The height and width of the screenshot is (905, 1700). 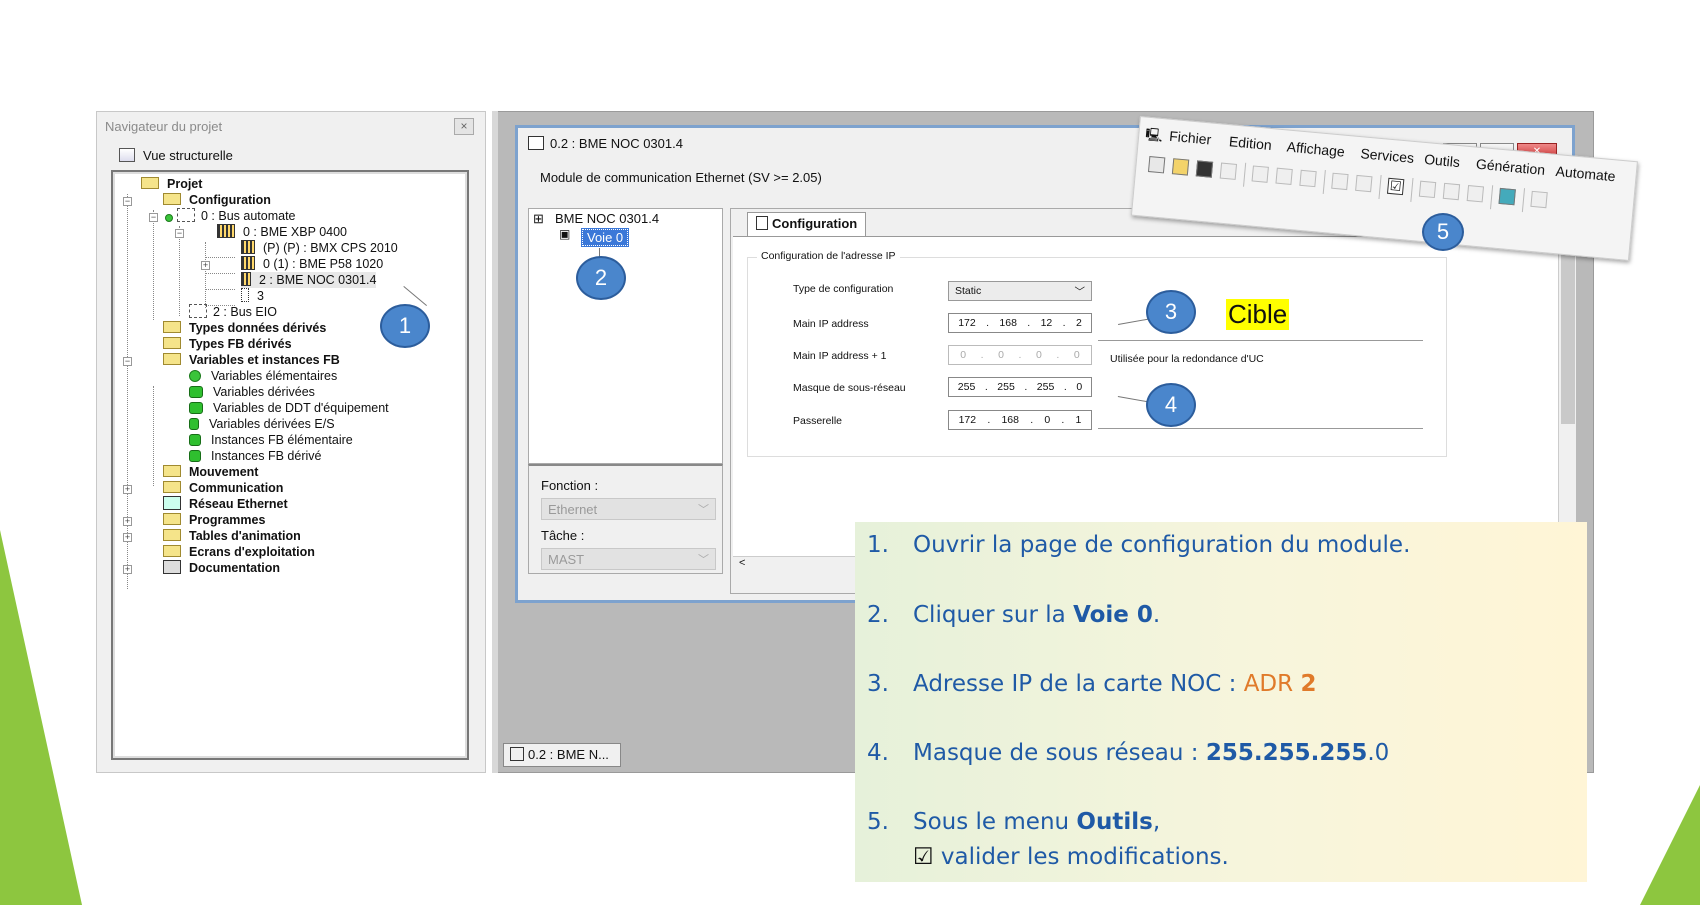 What do you see at coordinates (289, 408) in the screenshot?
I see `tree-item-var-ddt: Variables de DDT d'équipement` at bounding box center [289, 408].